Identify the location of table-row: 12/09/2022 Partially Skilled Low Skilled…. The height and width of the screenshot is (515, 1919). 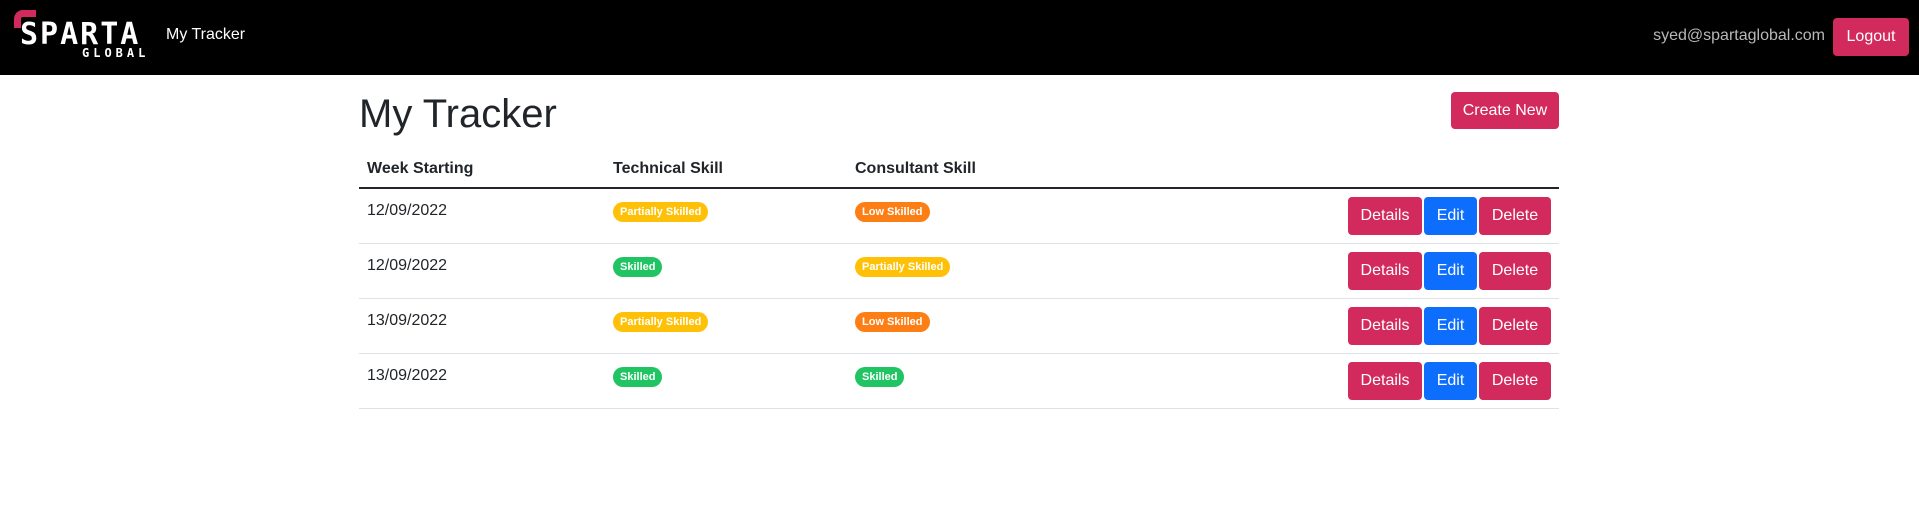
(959, 216).